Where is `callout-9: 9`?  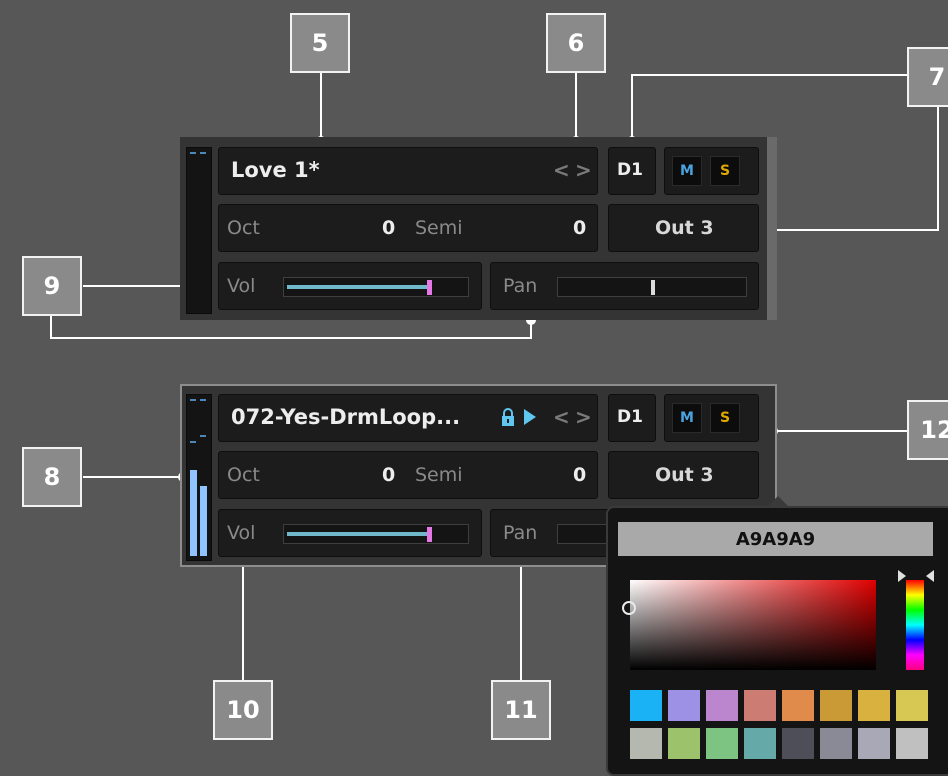
callout-9: 9 is located at coordinates (52, 286).